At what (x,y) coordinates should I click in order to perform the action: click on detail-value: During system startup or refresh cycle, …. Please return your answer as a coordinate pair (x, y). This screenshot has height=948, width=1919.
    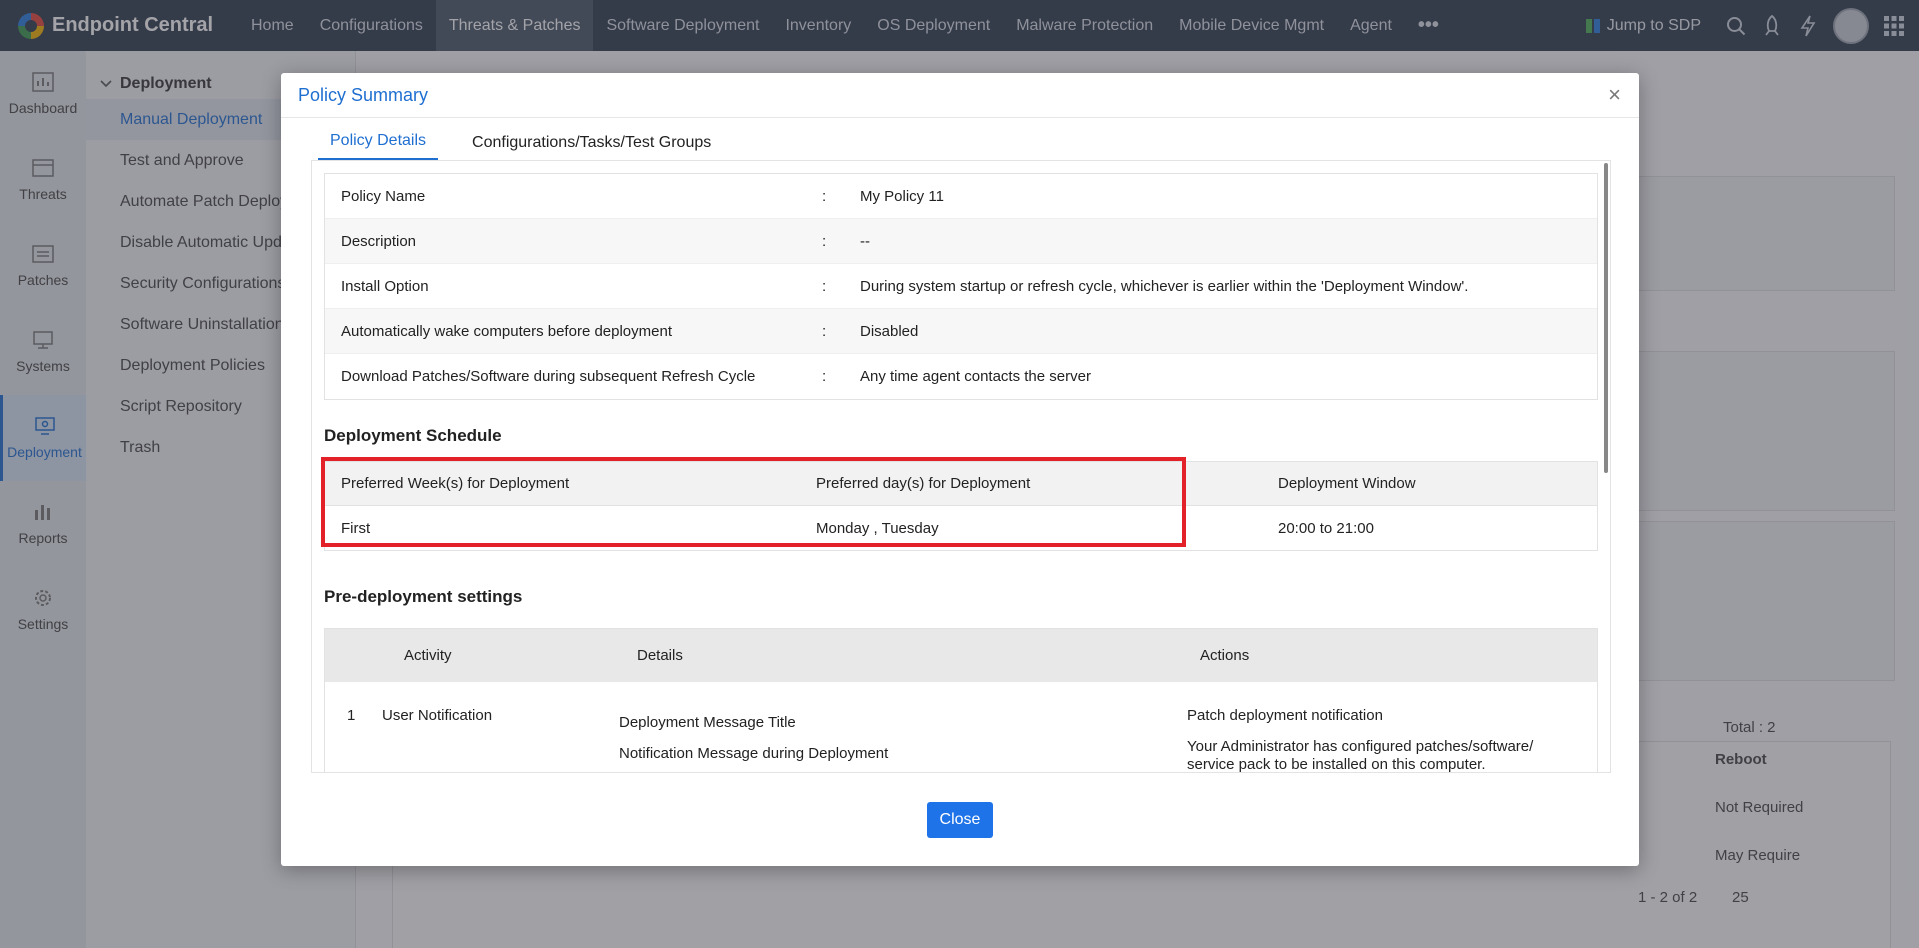
    Looking at the image, I should click on (1164, 286).